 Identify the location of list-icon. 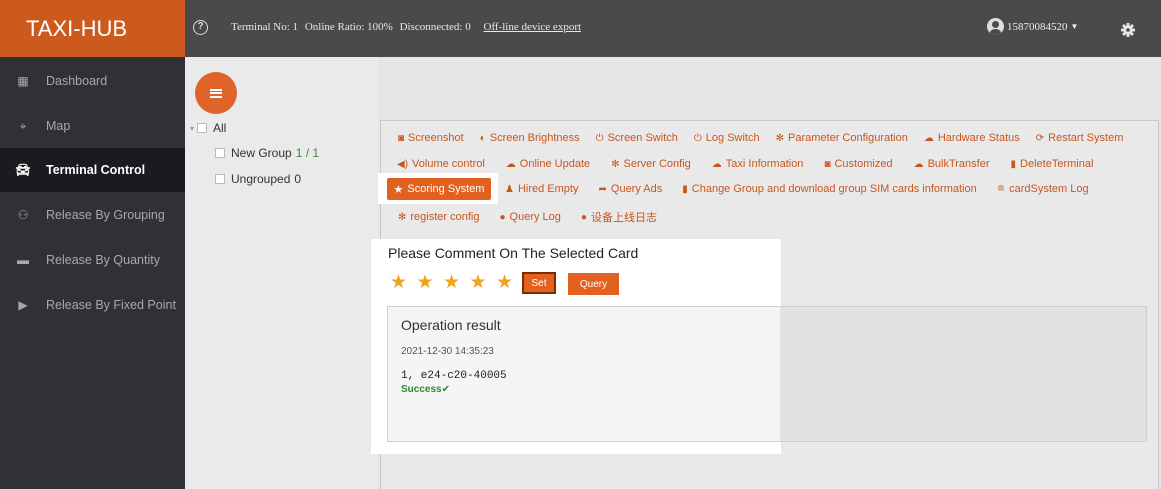
(216, 93).